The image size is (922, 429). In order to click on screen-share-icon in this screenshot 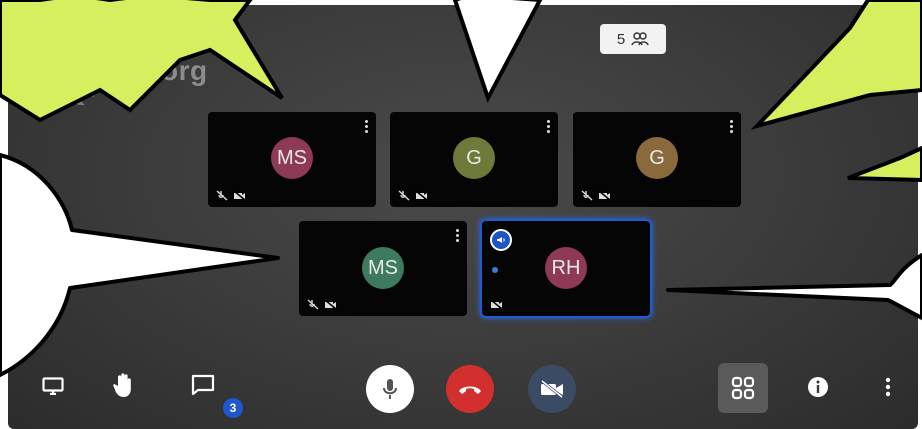, I will do `click(53, 386)`.